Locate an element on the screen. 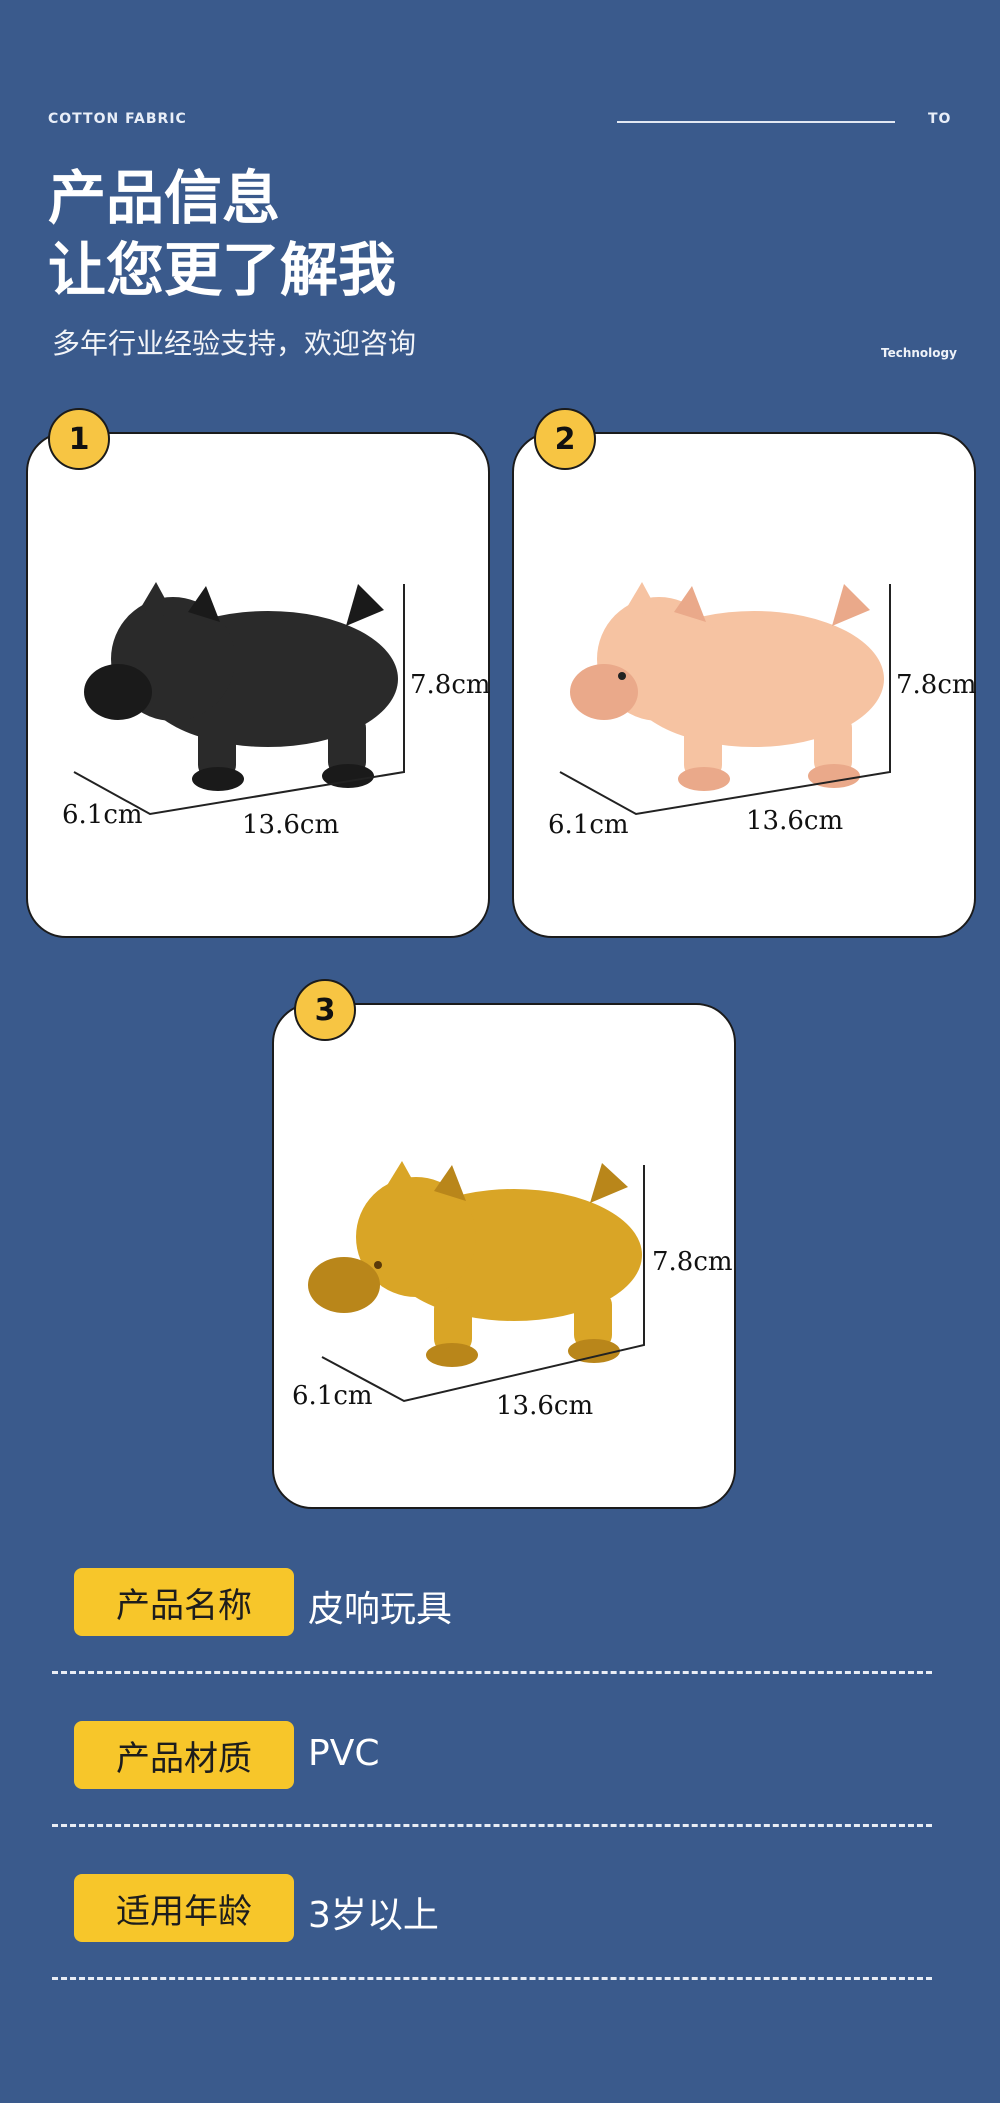  title-line-1: 产品信息 is located at coordinates (164, 198).